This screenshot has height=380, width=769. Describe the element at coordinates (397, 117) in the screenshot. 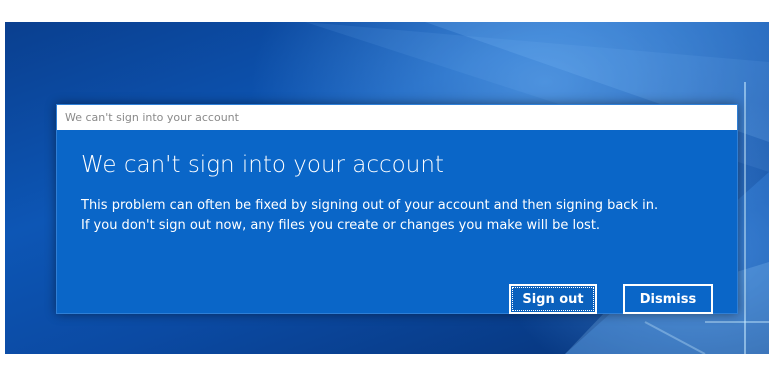

I see `dialog-titlebar: We can't sign into your account` at that location.